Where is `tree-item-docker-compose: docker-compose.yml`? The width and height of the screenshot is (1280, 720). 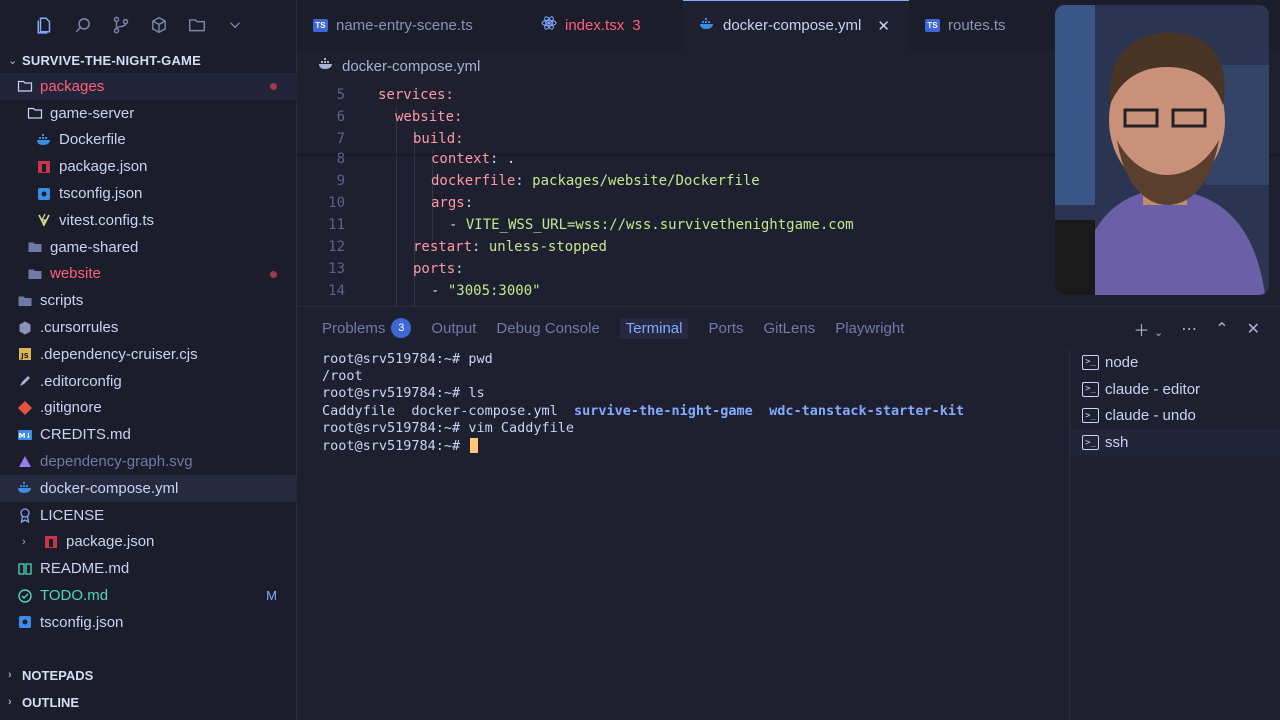 tree-item-docker-compose: docker-compose.yml is located at coordinates (148, 488).